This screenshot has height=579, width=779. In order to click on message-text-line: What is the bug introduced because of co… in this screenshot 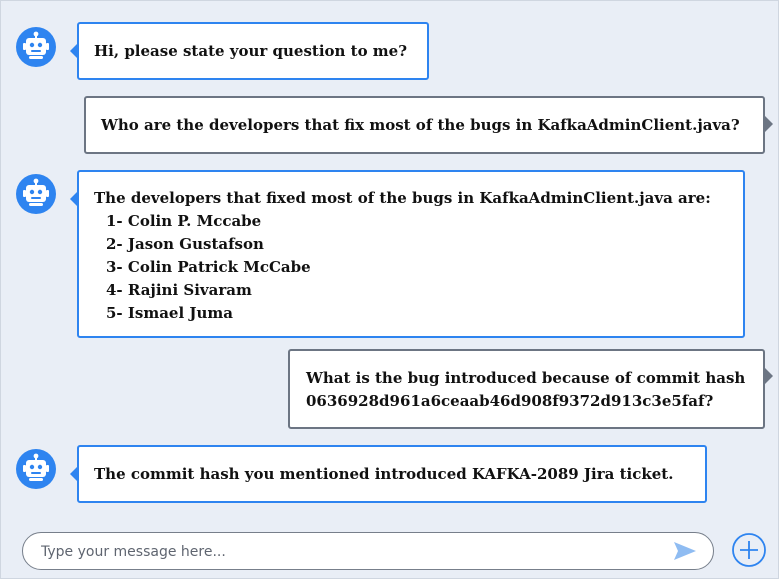, I will do `click(526, 378)`.